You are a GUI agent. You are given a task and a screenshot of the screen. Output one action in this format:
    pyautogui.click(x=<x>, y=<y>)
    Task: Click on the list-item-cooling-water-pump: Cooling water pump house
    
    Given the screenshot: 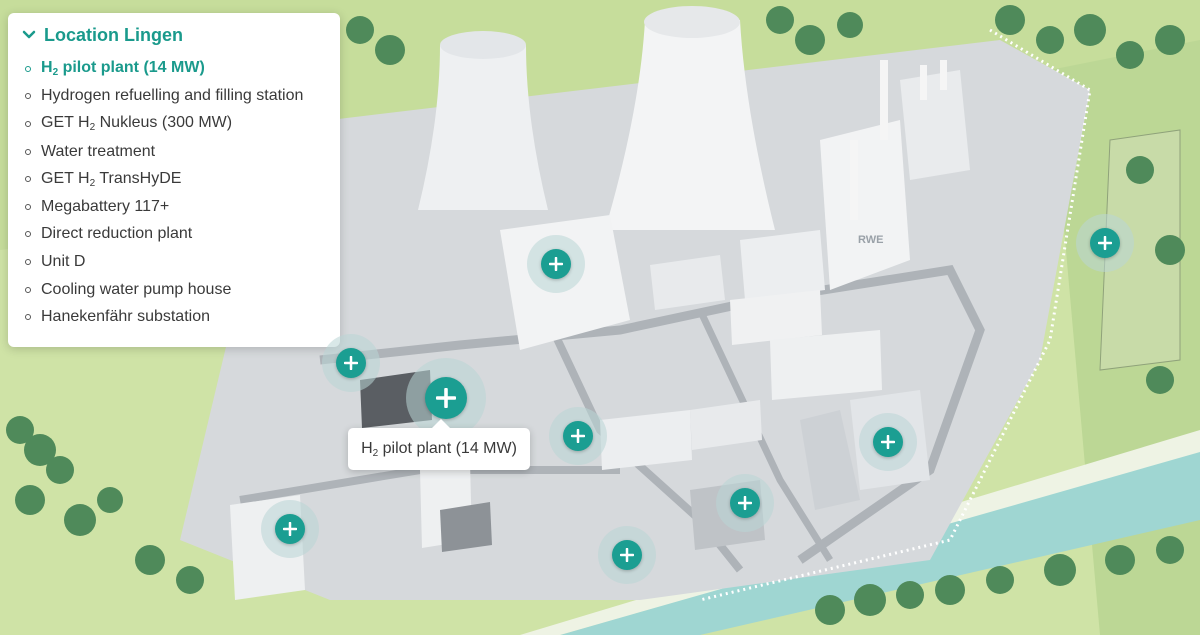 What is the action you would take?
    pyautogui.click(x=174, y=290)
    